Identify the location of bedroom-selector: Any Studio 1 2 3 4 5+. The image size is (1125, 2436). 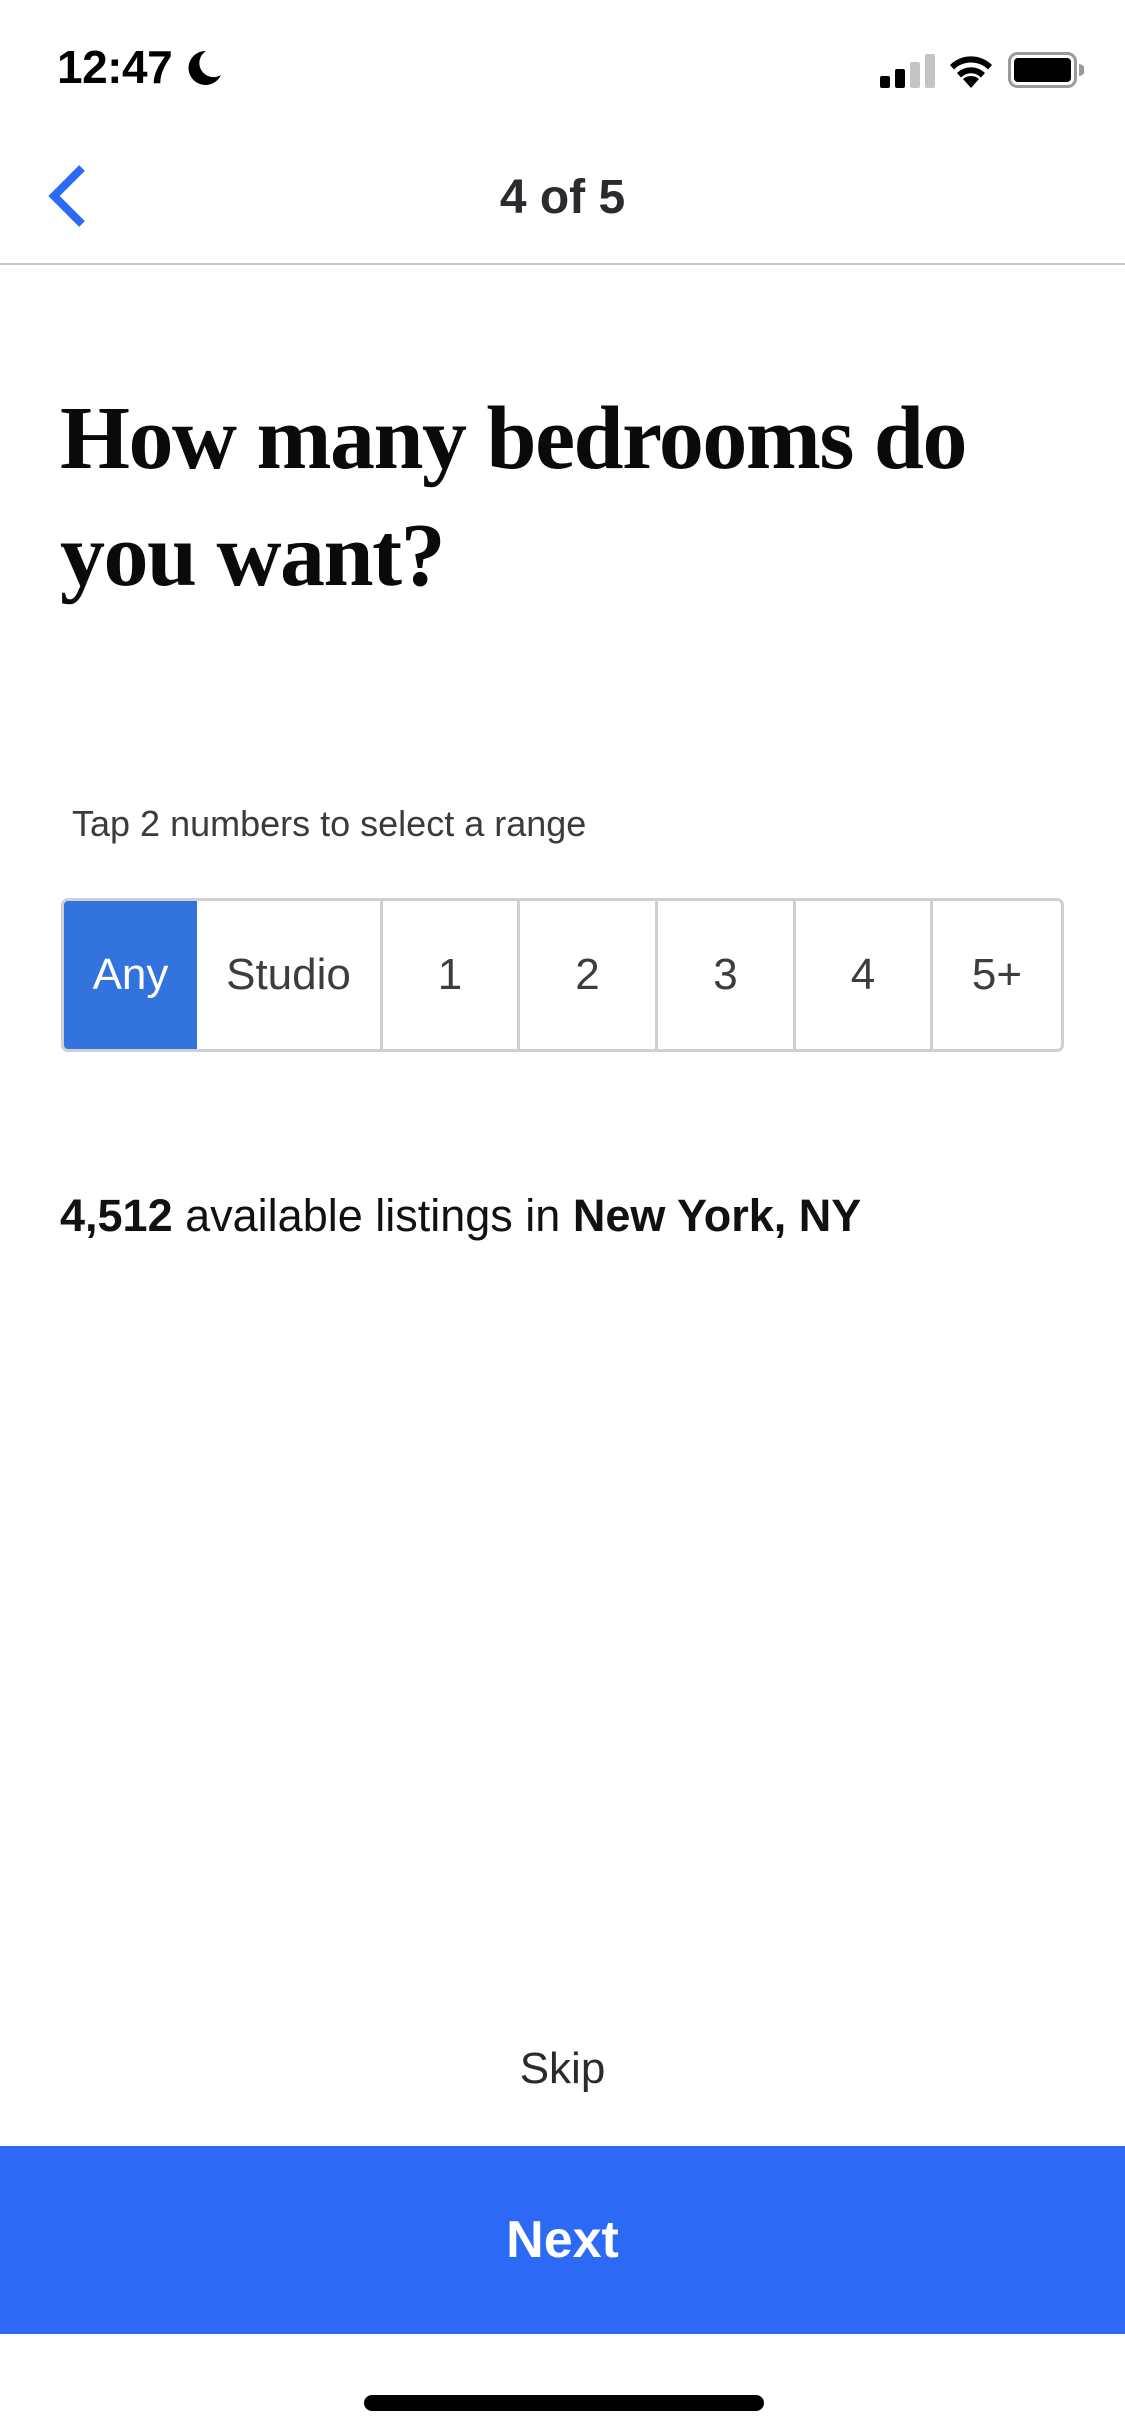
(562, 975).